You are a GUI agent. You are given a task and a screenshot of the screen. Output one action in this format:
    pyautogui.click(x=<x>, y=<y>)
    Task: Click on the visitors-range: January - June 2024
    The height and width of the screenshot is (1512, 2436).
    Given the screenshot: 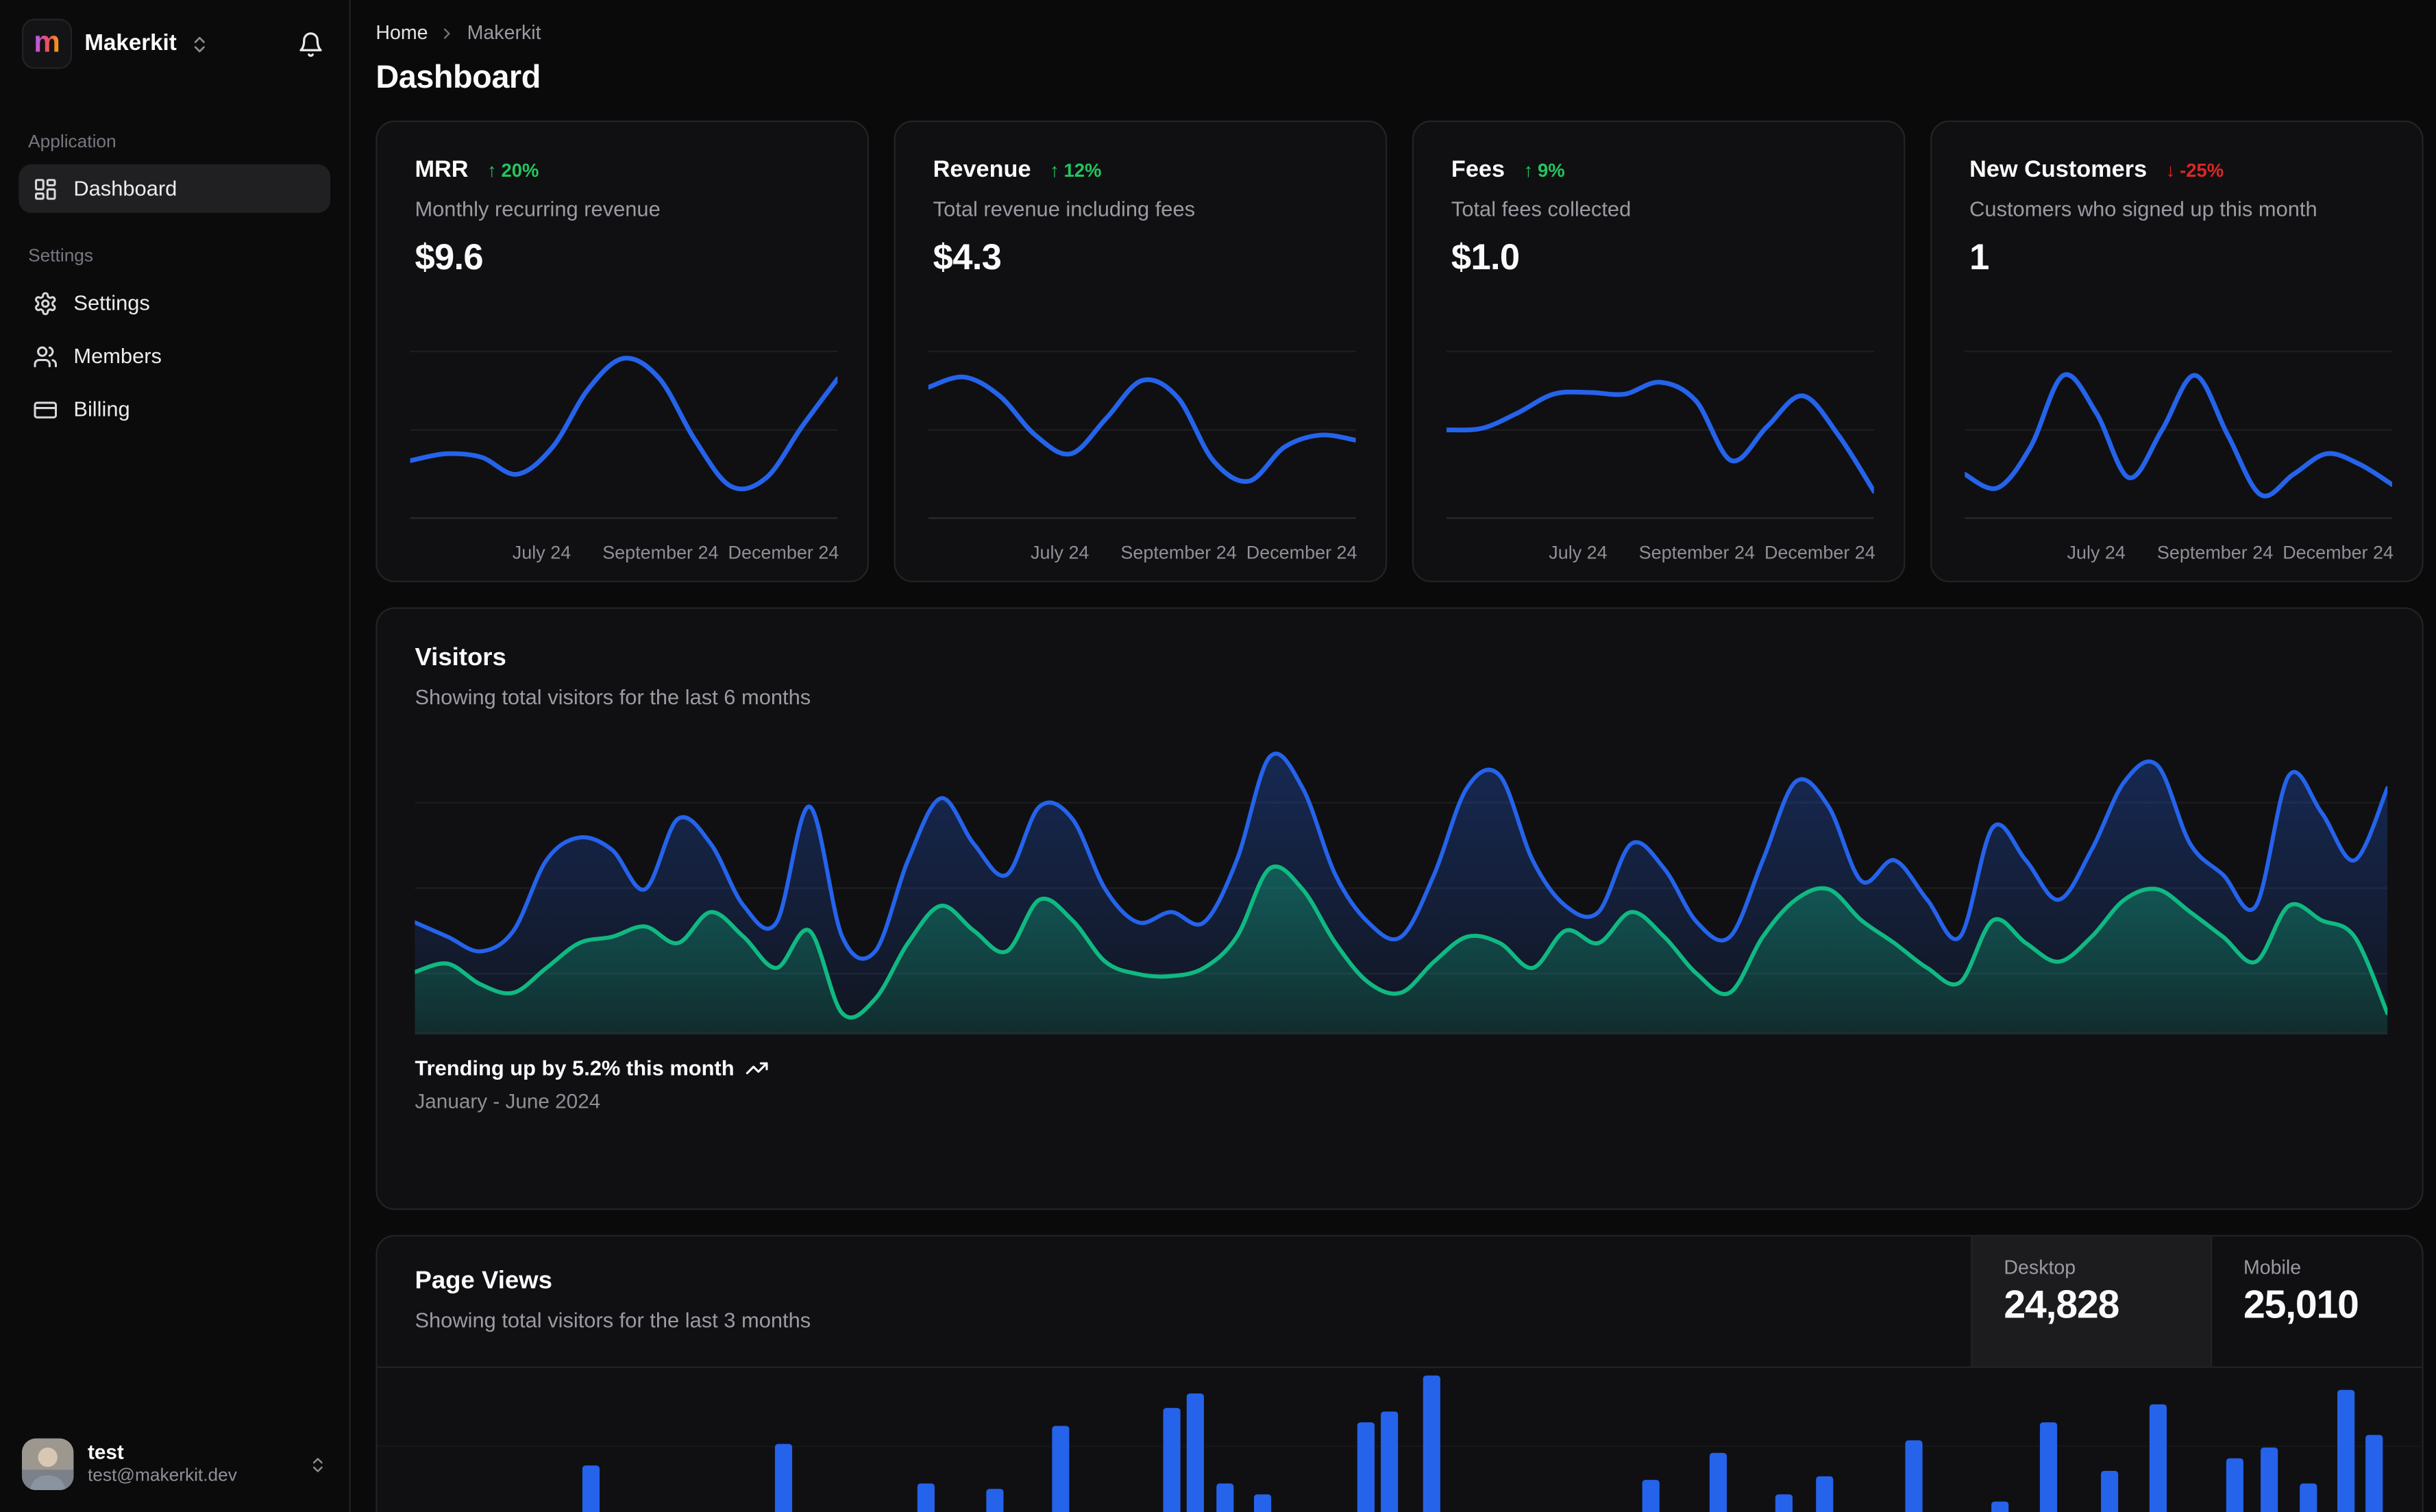 What is the action you would take?
    pyautogui.click(x=508, y=1101)
    